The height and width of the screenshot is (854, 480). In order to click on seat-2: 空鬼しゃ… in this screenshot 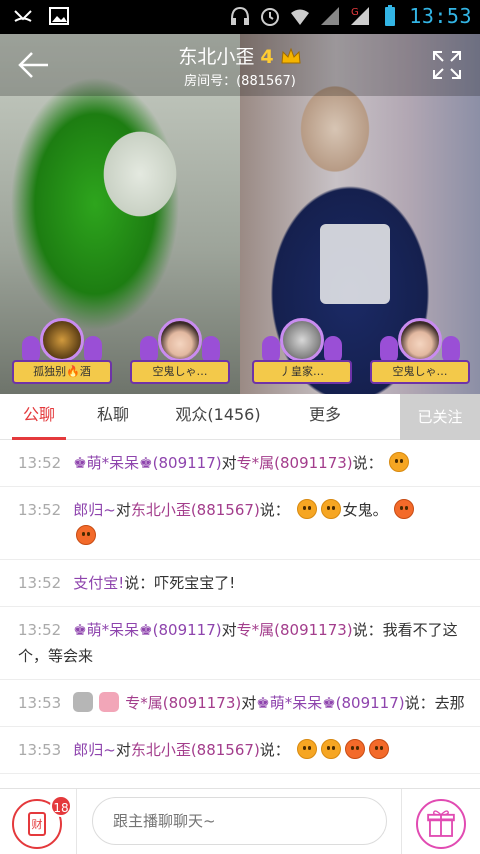, I will do `click(180, 354)`.